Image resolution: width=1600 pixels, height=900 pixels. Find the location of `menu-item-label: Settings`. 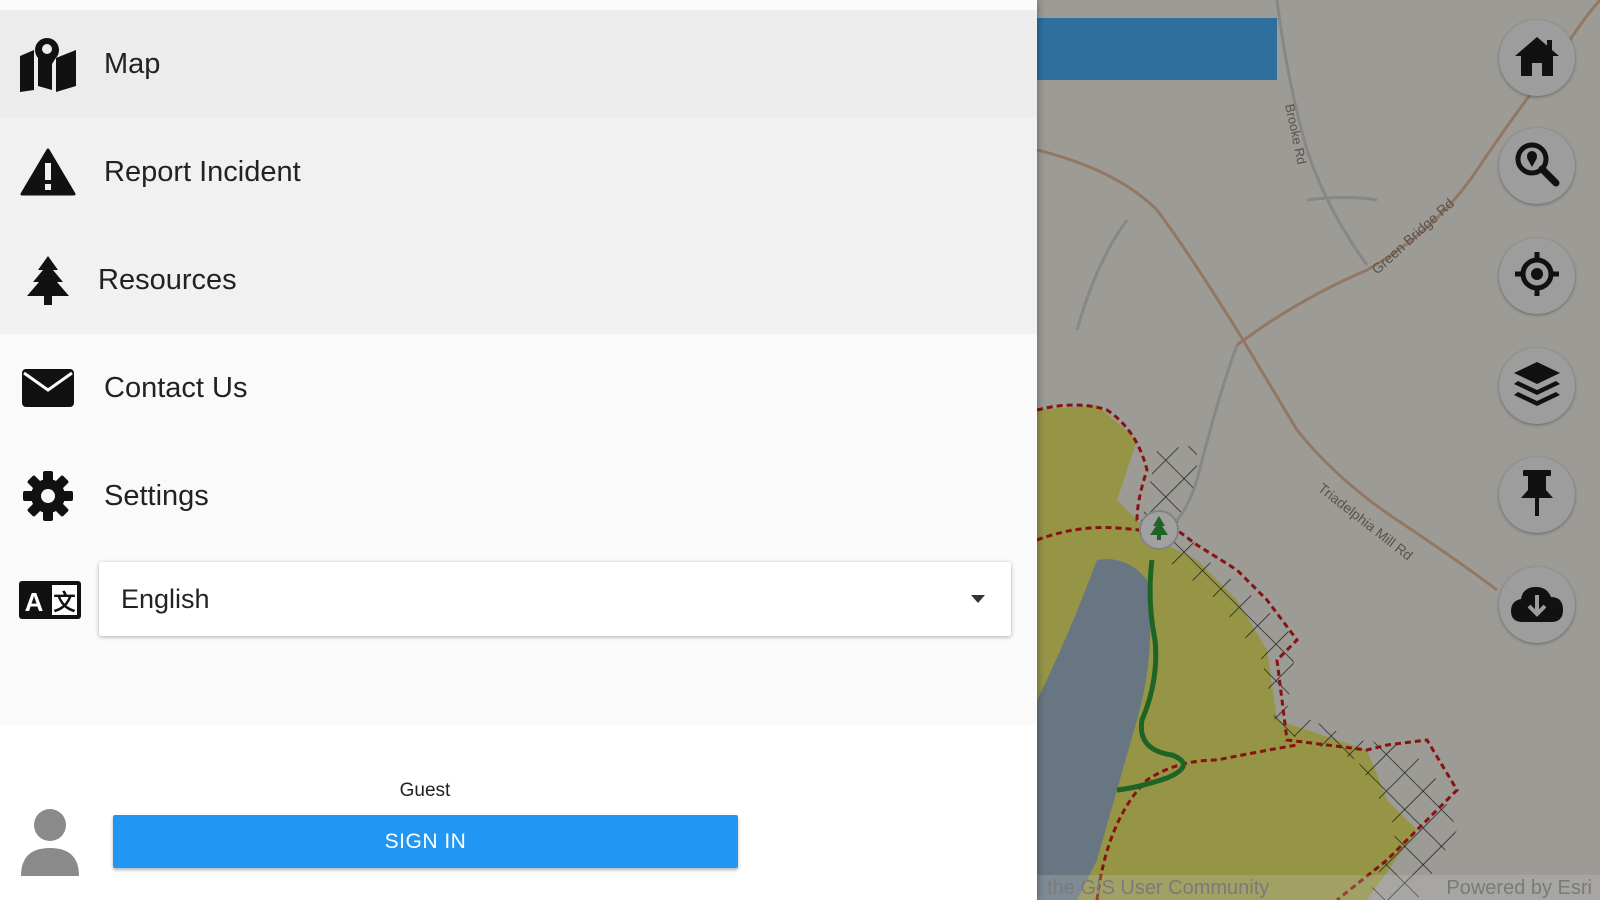

menu-item-label: Settings is located at coordinates (156, 495).